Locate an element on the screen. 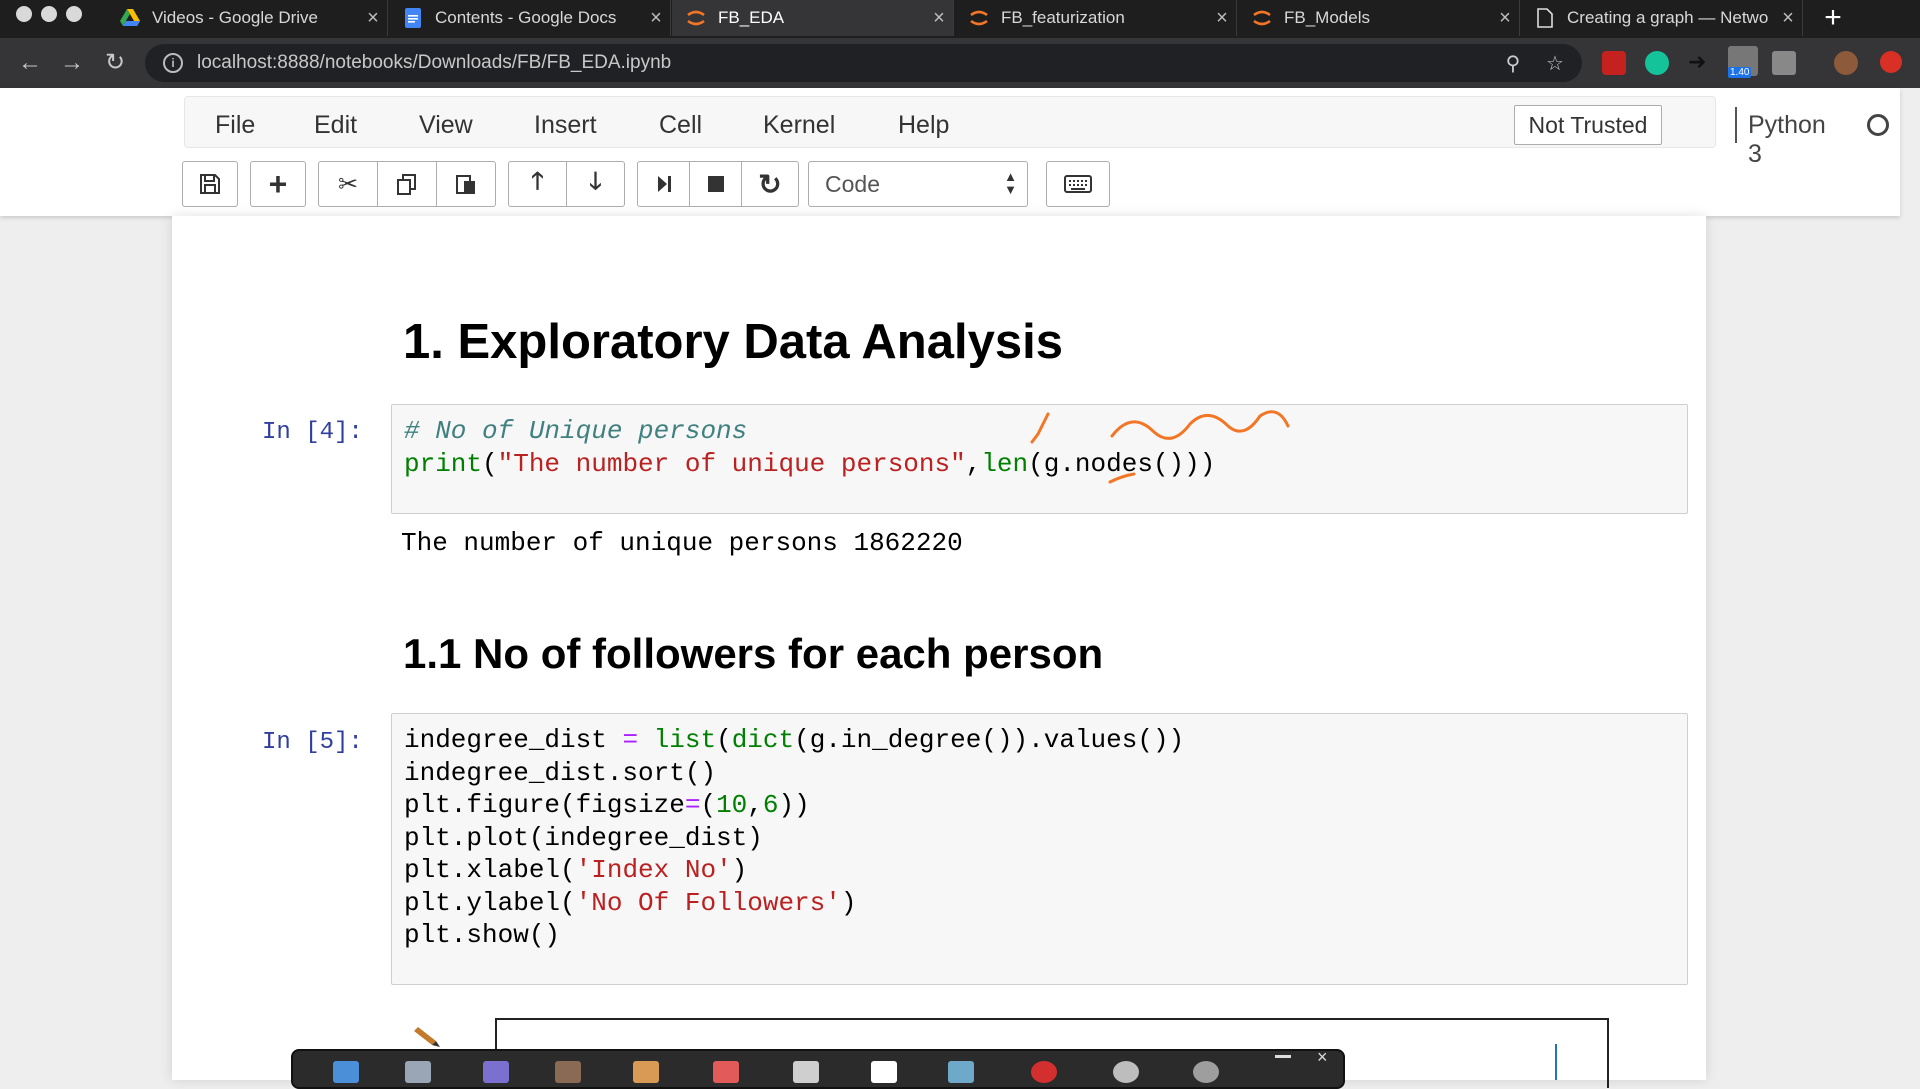  restart-icon: ↻ is located at coordinates (770, 184).